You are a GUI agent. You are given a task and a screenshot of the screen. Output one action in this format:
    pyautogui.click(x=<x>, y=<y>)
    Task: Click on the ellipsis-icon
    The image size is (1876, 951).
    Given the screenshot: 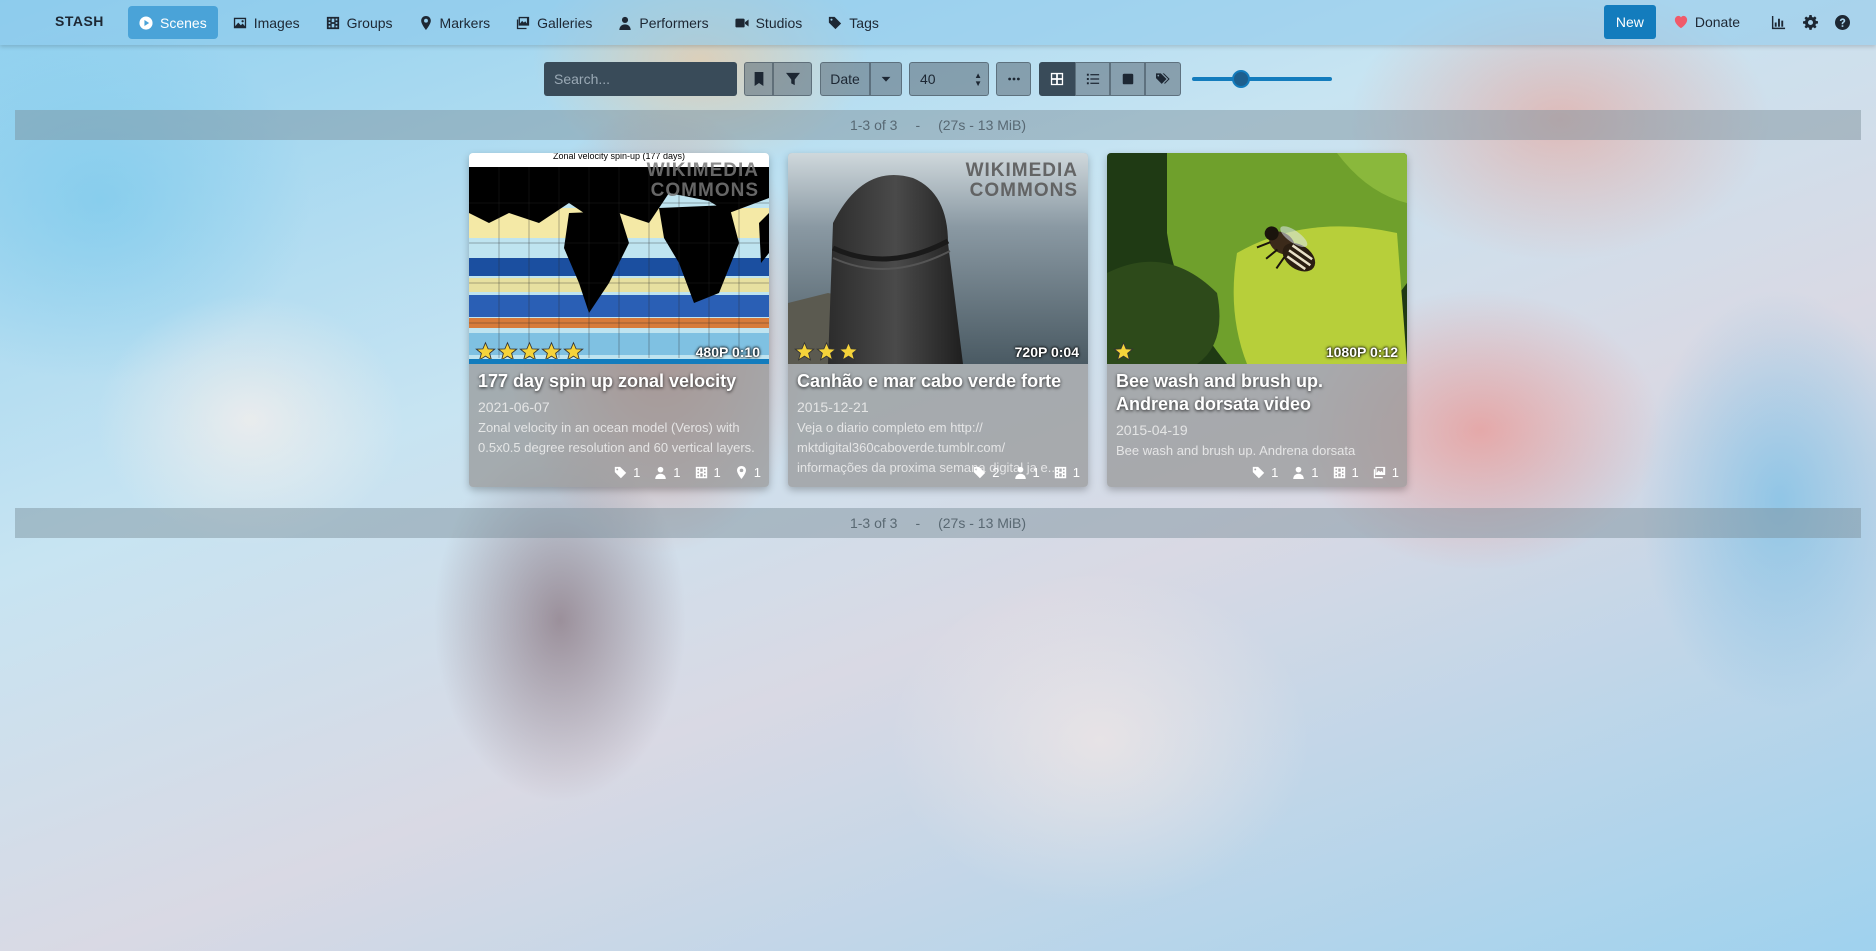 What is the action you would take?
    pyautogui.click(x=1013, y=79)
    